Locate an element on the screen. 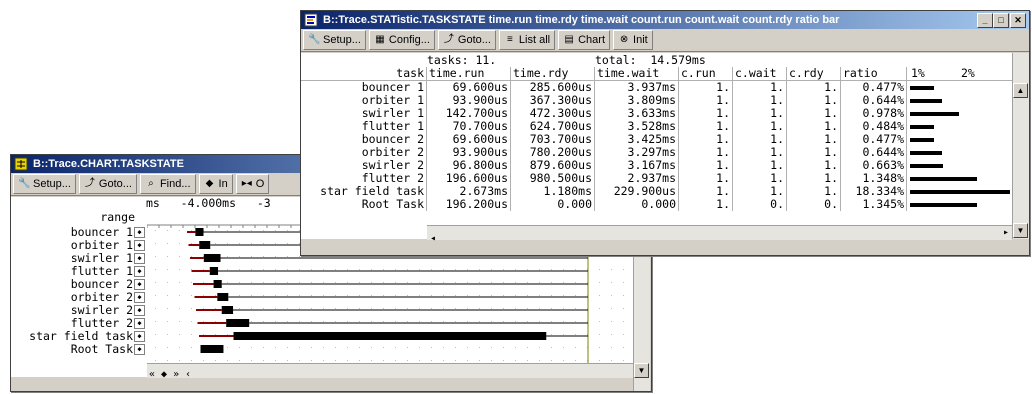 The width and height of the screenshot is (1032, 394). column-header-c-wait: c.wait is located at coordinates (760, 73).